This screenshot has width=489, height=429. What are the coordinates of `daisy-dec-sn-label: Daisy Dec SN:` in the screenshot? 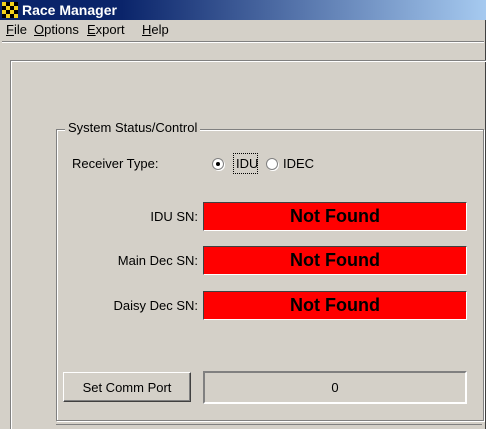 It's located at (155, 305).